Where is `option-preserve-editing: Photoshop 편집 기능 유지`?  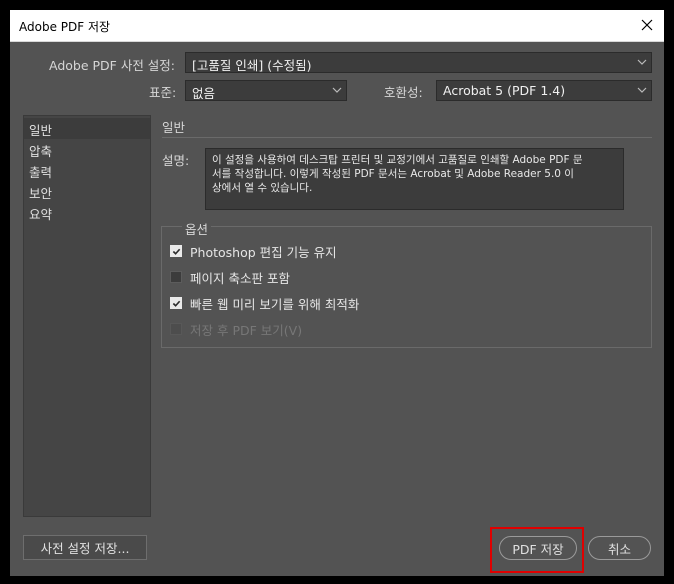
option-preserve-editing: Photoshop 편집 기능 유지 is located at coordinates (253, 251).